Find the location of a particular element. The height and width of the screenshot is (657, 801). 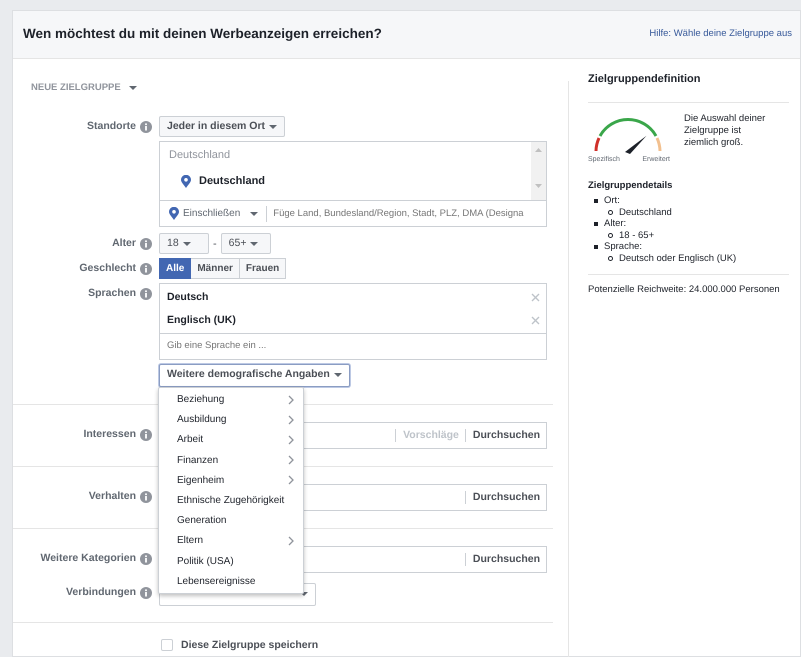

detail-label: Sprache: is located at coordinates (623, 246).